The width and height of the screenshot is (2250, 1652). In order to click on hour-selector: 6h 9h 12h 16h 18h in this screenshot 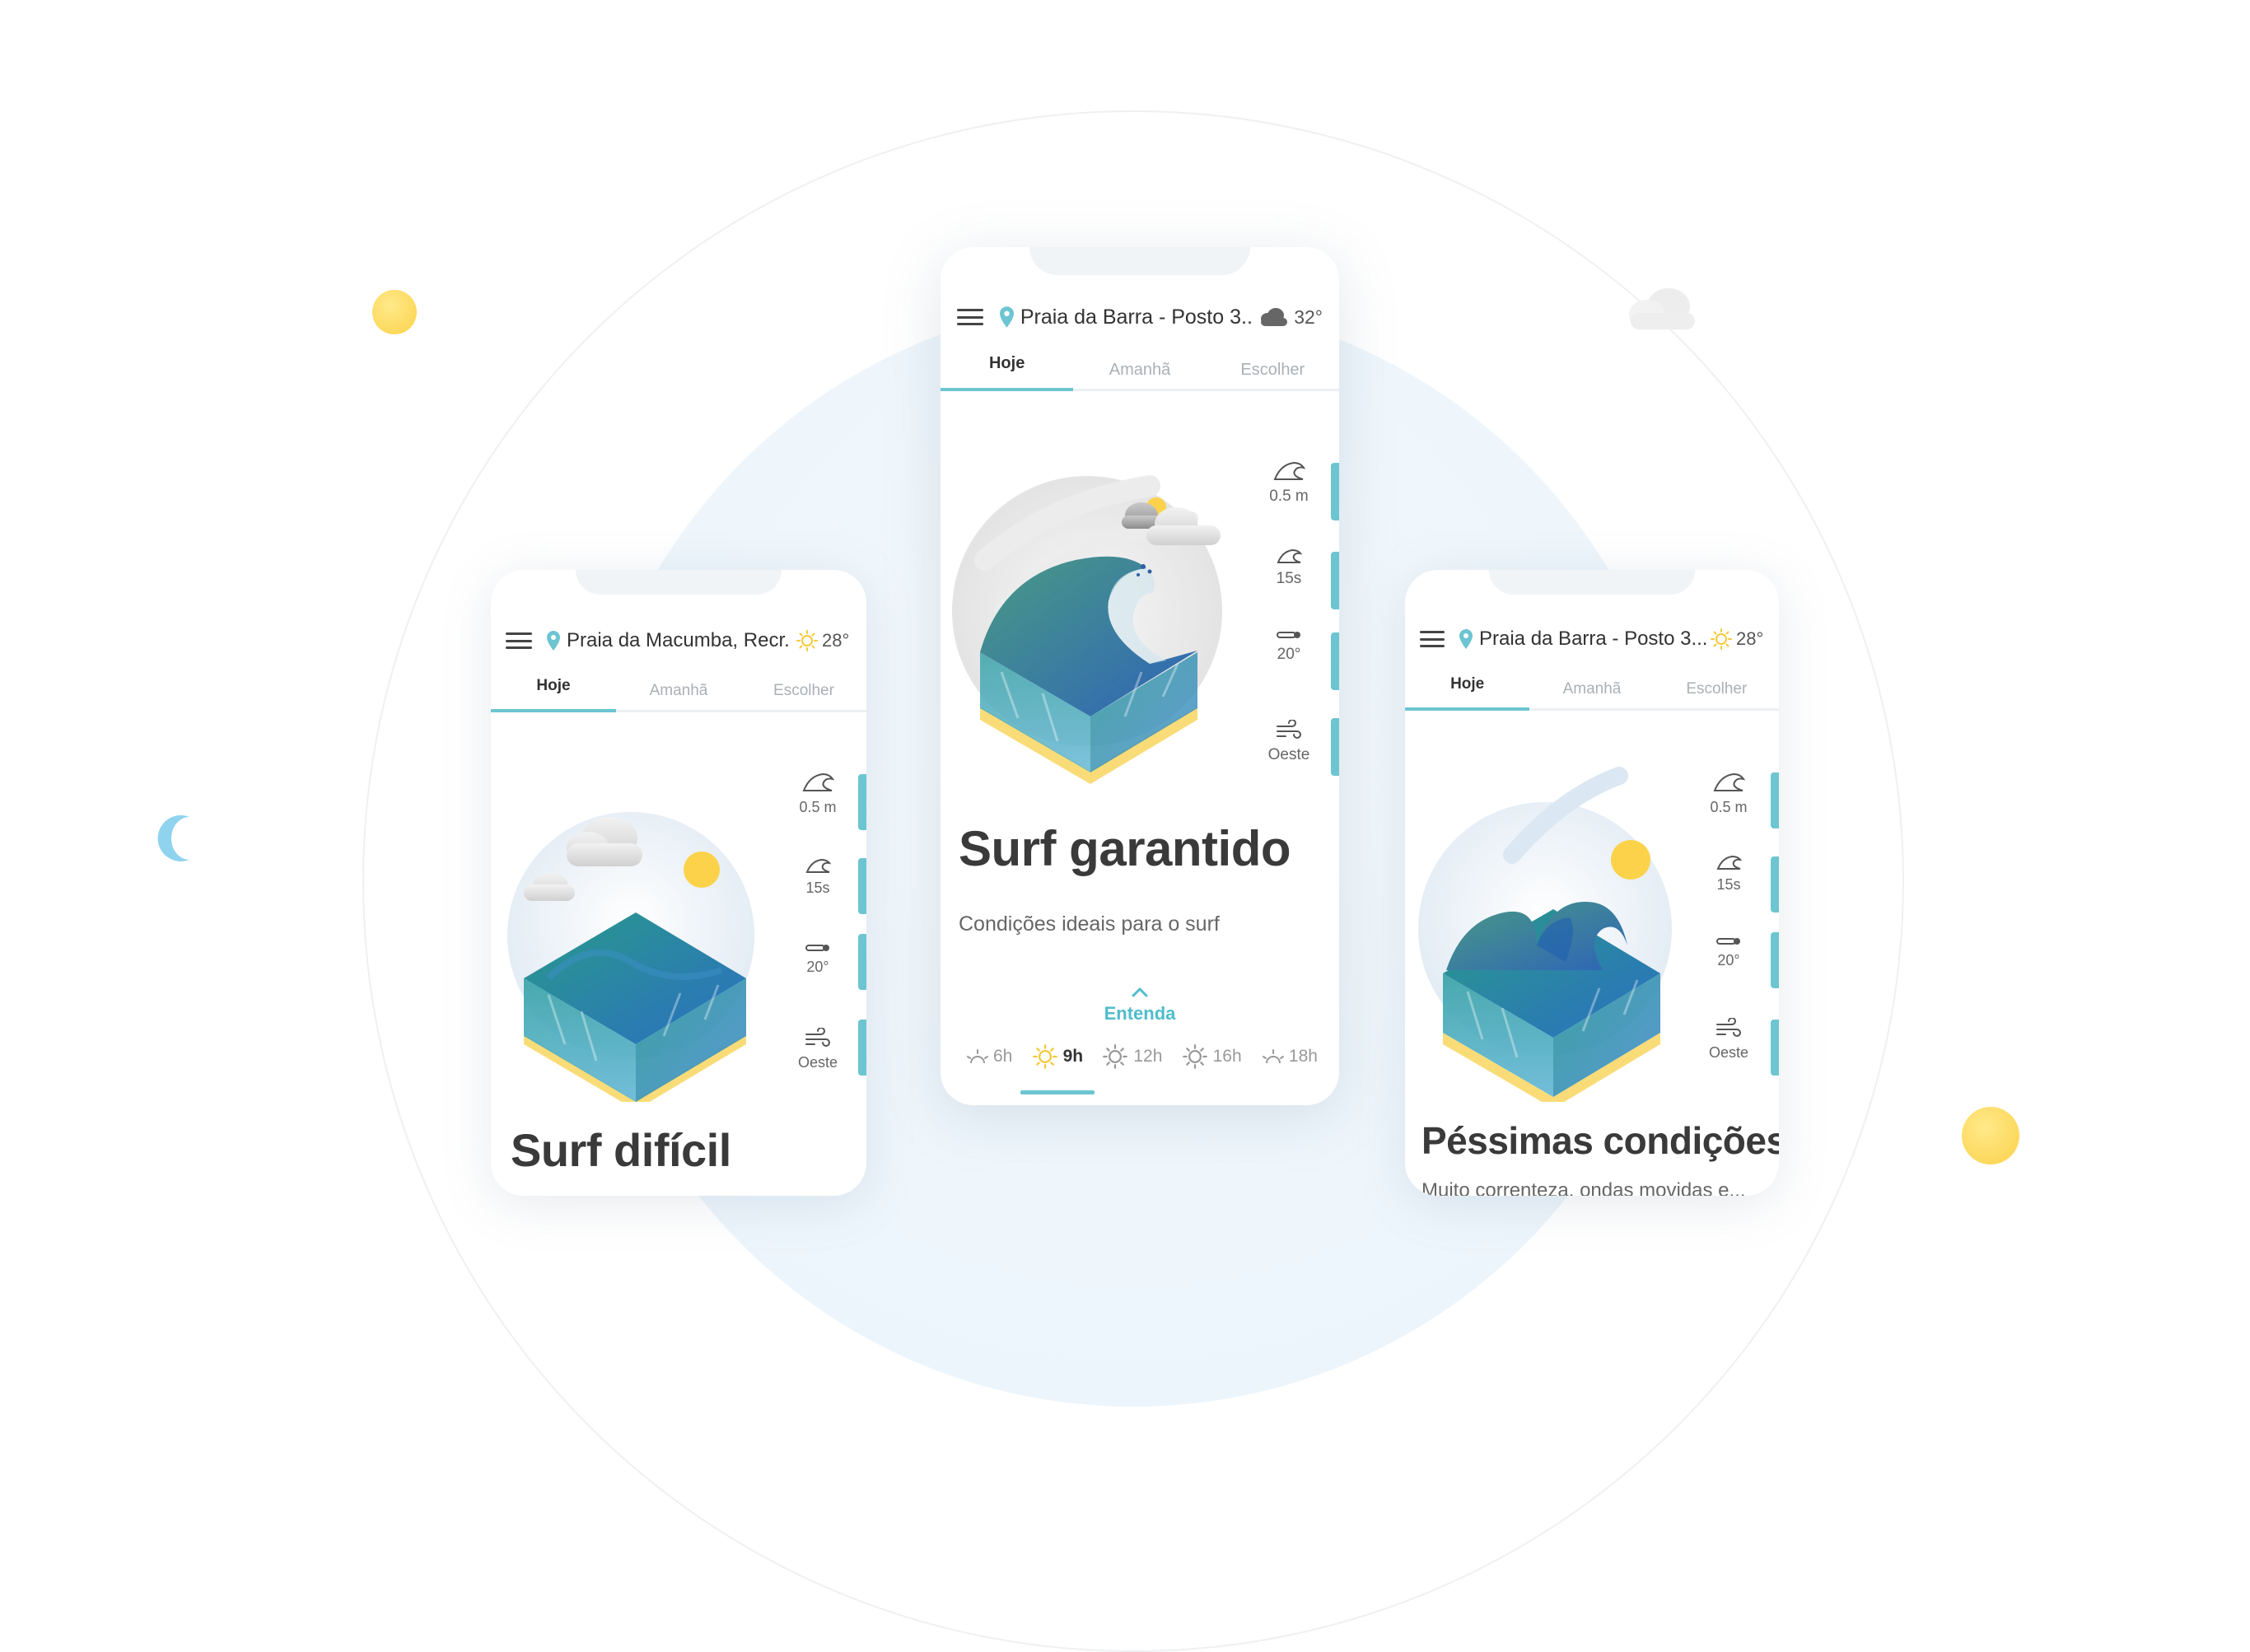, I will do `click(1141, 1068)`.